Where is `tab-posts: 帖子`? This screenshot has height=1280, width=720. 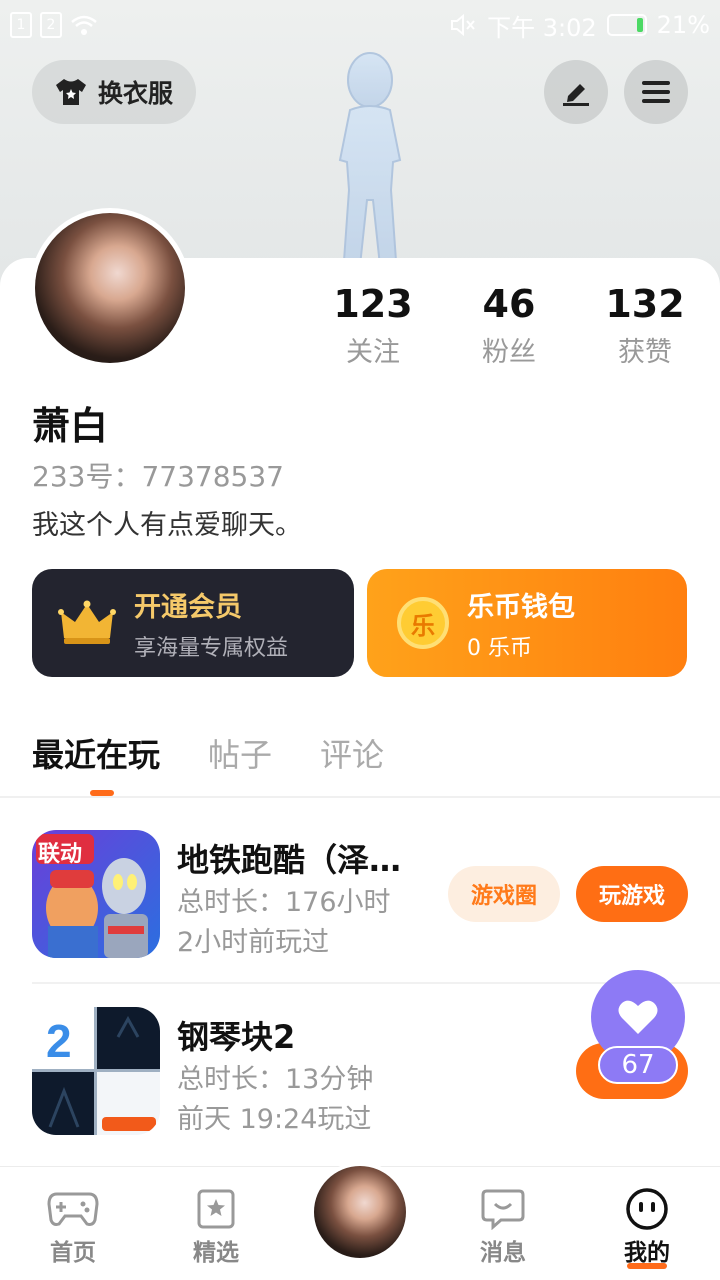 tab-posts: 帖子 is located at coordinates (240, 753).